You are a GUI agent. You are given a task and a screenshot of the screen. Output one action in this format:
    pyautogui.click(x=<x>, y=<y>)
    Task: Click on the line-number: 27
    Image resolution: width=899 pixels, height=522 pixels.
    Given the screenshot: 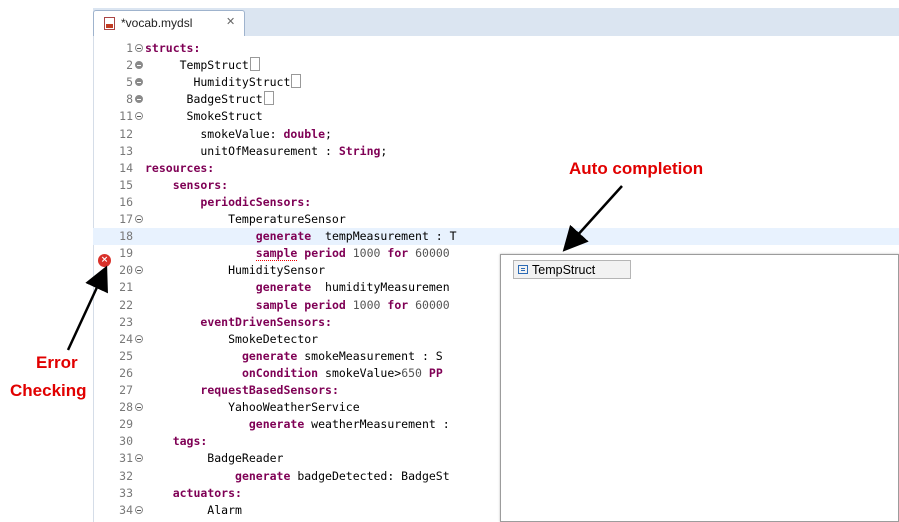 What is the action you would take?
    pyautogui.click(x=126, y=390)
    